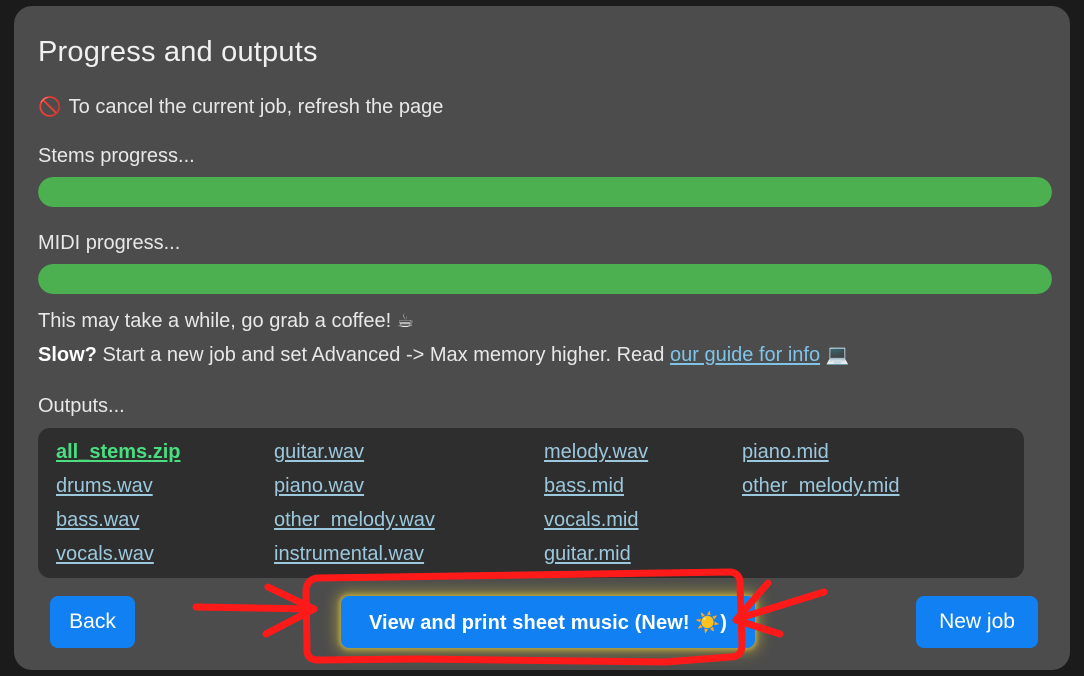 The height and width of the screenshot is (676, 1084). I want to click on output-file-link: bass.wav, so click(165, 520).